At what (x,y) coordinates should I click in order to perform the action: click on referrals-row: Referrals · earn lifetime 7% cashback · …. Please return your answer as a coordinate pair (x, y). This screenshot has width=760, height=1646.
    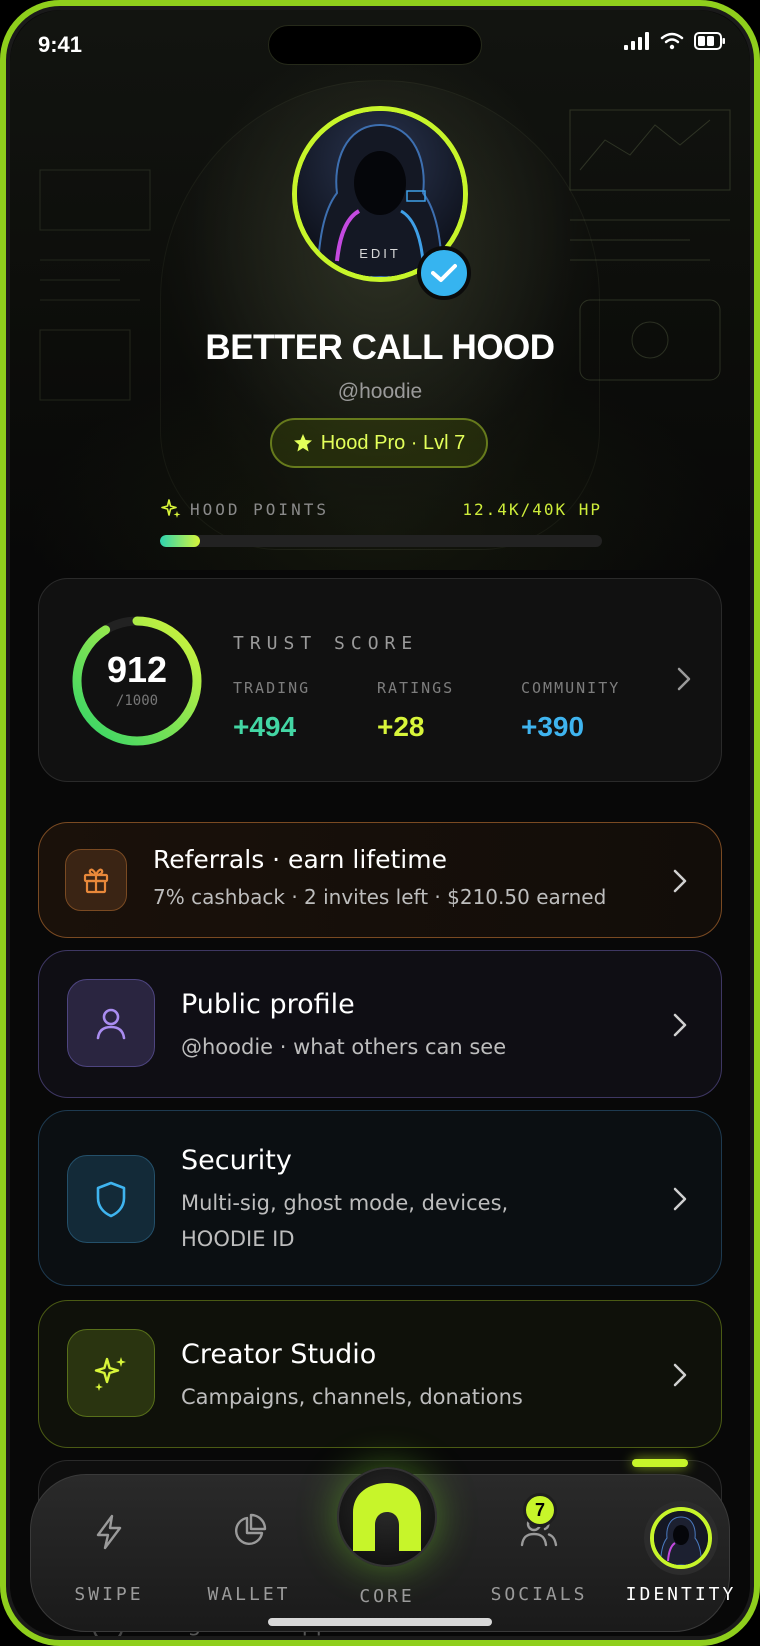
    Looking at the image, I should click on (380, 880).